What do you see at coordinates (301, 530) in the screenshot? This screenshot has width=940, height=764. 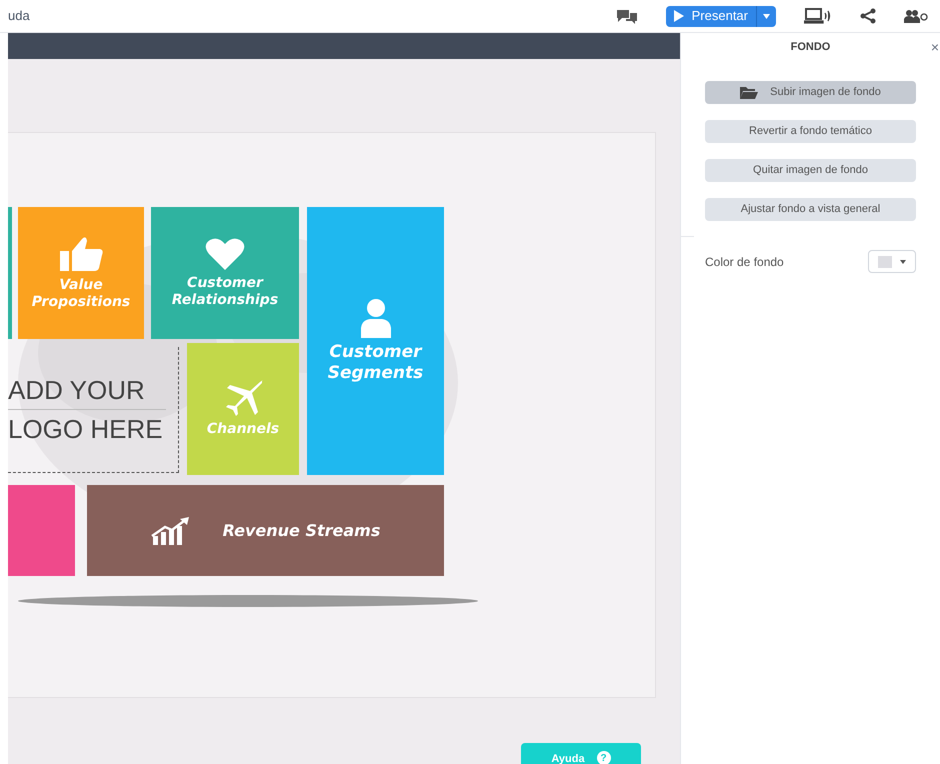 I see `tile-label: Revenue Streams` at bounding box center [301, 530].